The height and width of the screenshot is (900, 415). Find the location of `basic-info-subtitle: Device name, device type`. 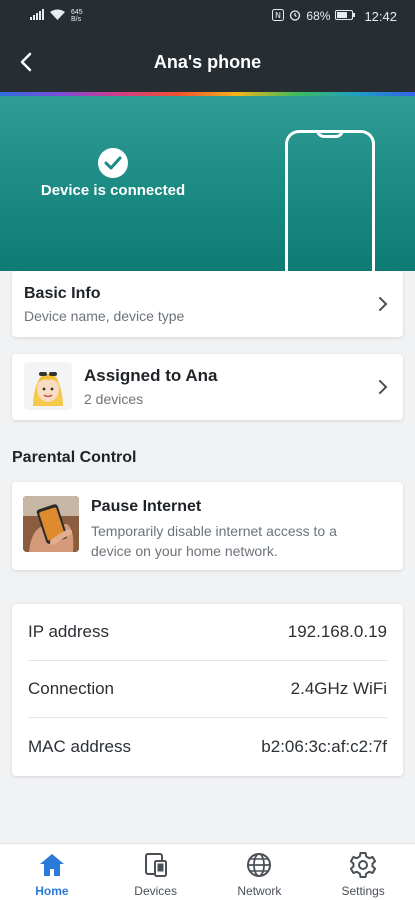

basic-info-subtitle: Device name, device type is located at coordinates (104, 316).